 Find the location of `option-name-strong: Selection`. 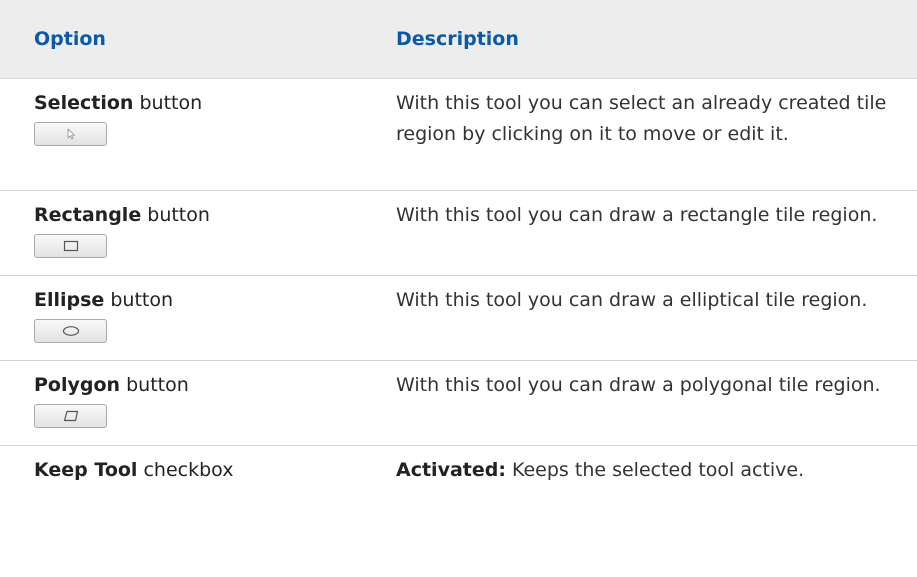

option-name-strong: Selection is located at coordinates (84, 103).